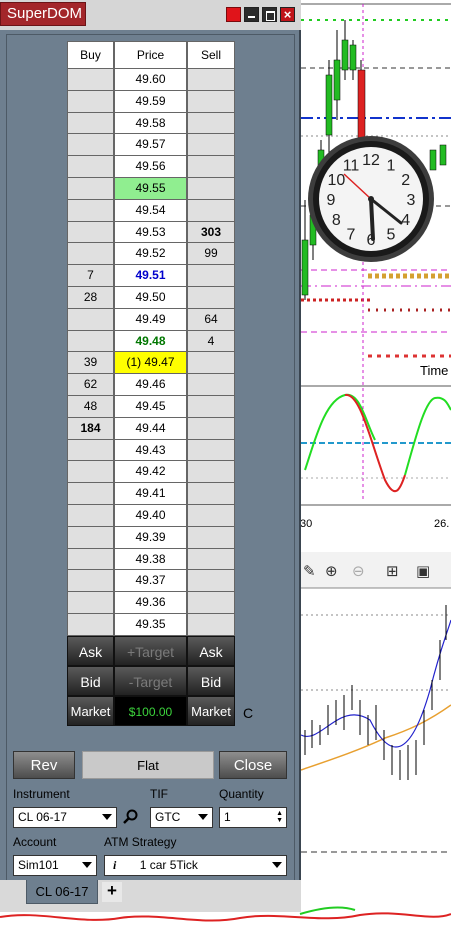 This screenshot has height=928, width=451. Describe the element at coordinates (62, 892) in the screenshot. I see `tab-instrument: CL 06-17` at that location.